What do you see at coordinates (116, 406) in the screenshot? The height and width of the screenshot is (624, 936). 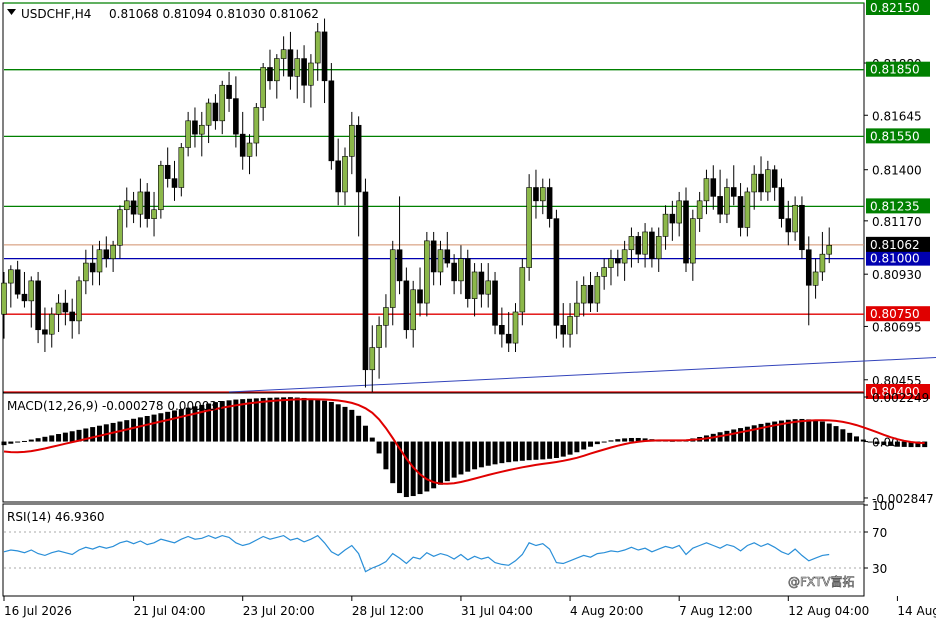 I see `macd-label: MACD(12,26,9) -0.000278 0.000037` at bounding box center [116, 406].